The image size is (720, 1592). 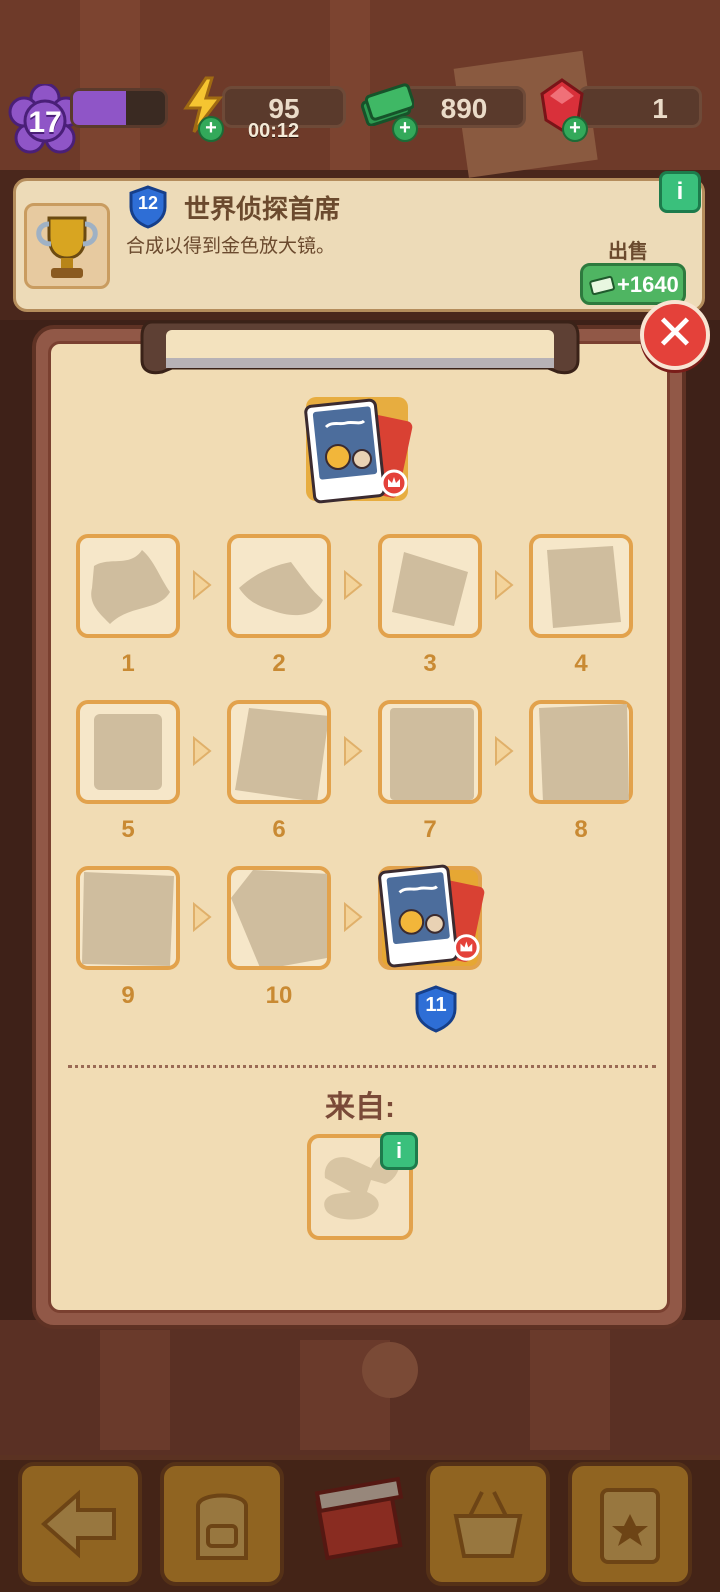 I want to click on task-list-button, so click(x=630, y=1524).